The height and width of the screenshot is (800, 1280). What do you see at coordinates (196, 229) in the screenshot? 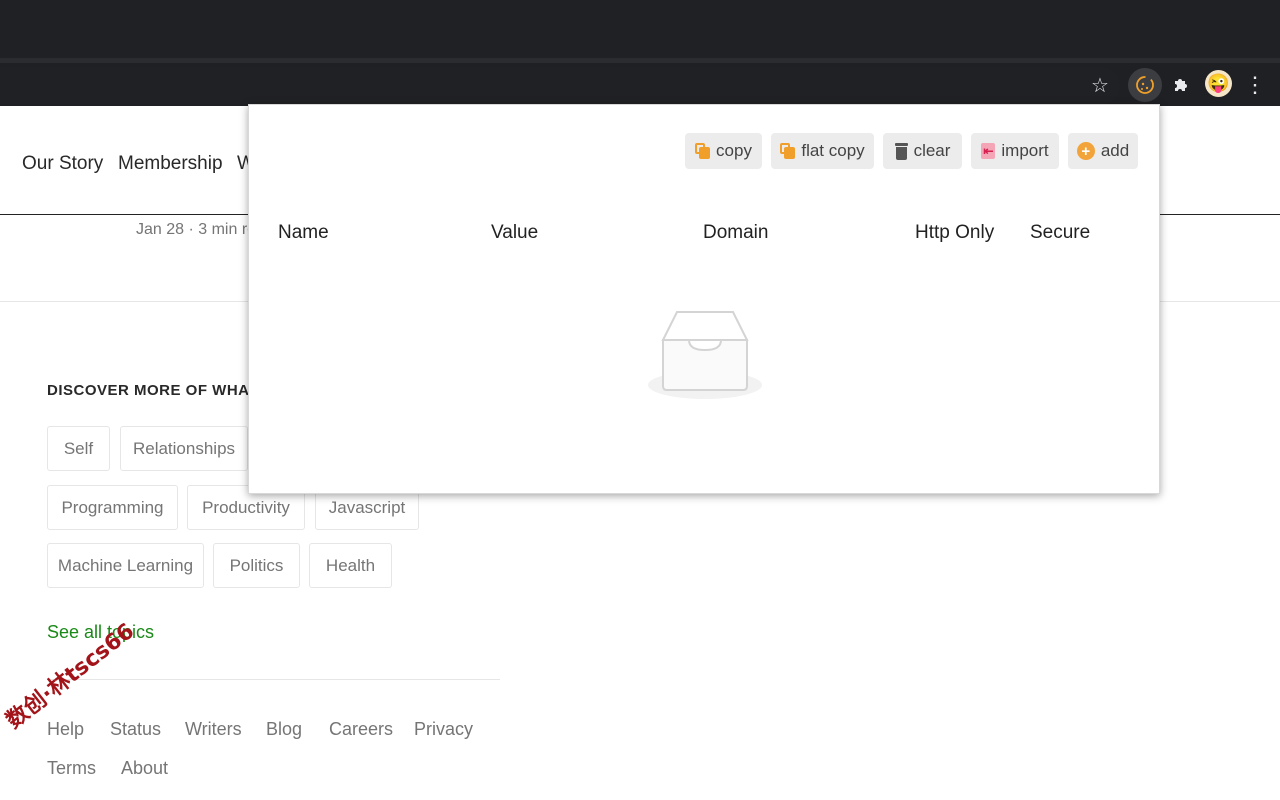
I see `article-meta: Jan 28 · 3 min re` at bounding box center [196, 229].